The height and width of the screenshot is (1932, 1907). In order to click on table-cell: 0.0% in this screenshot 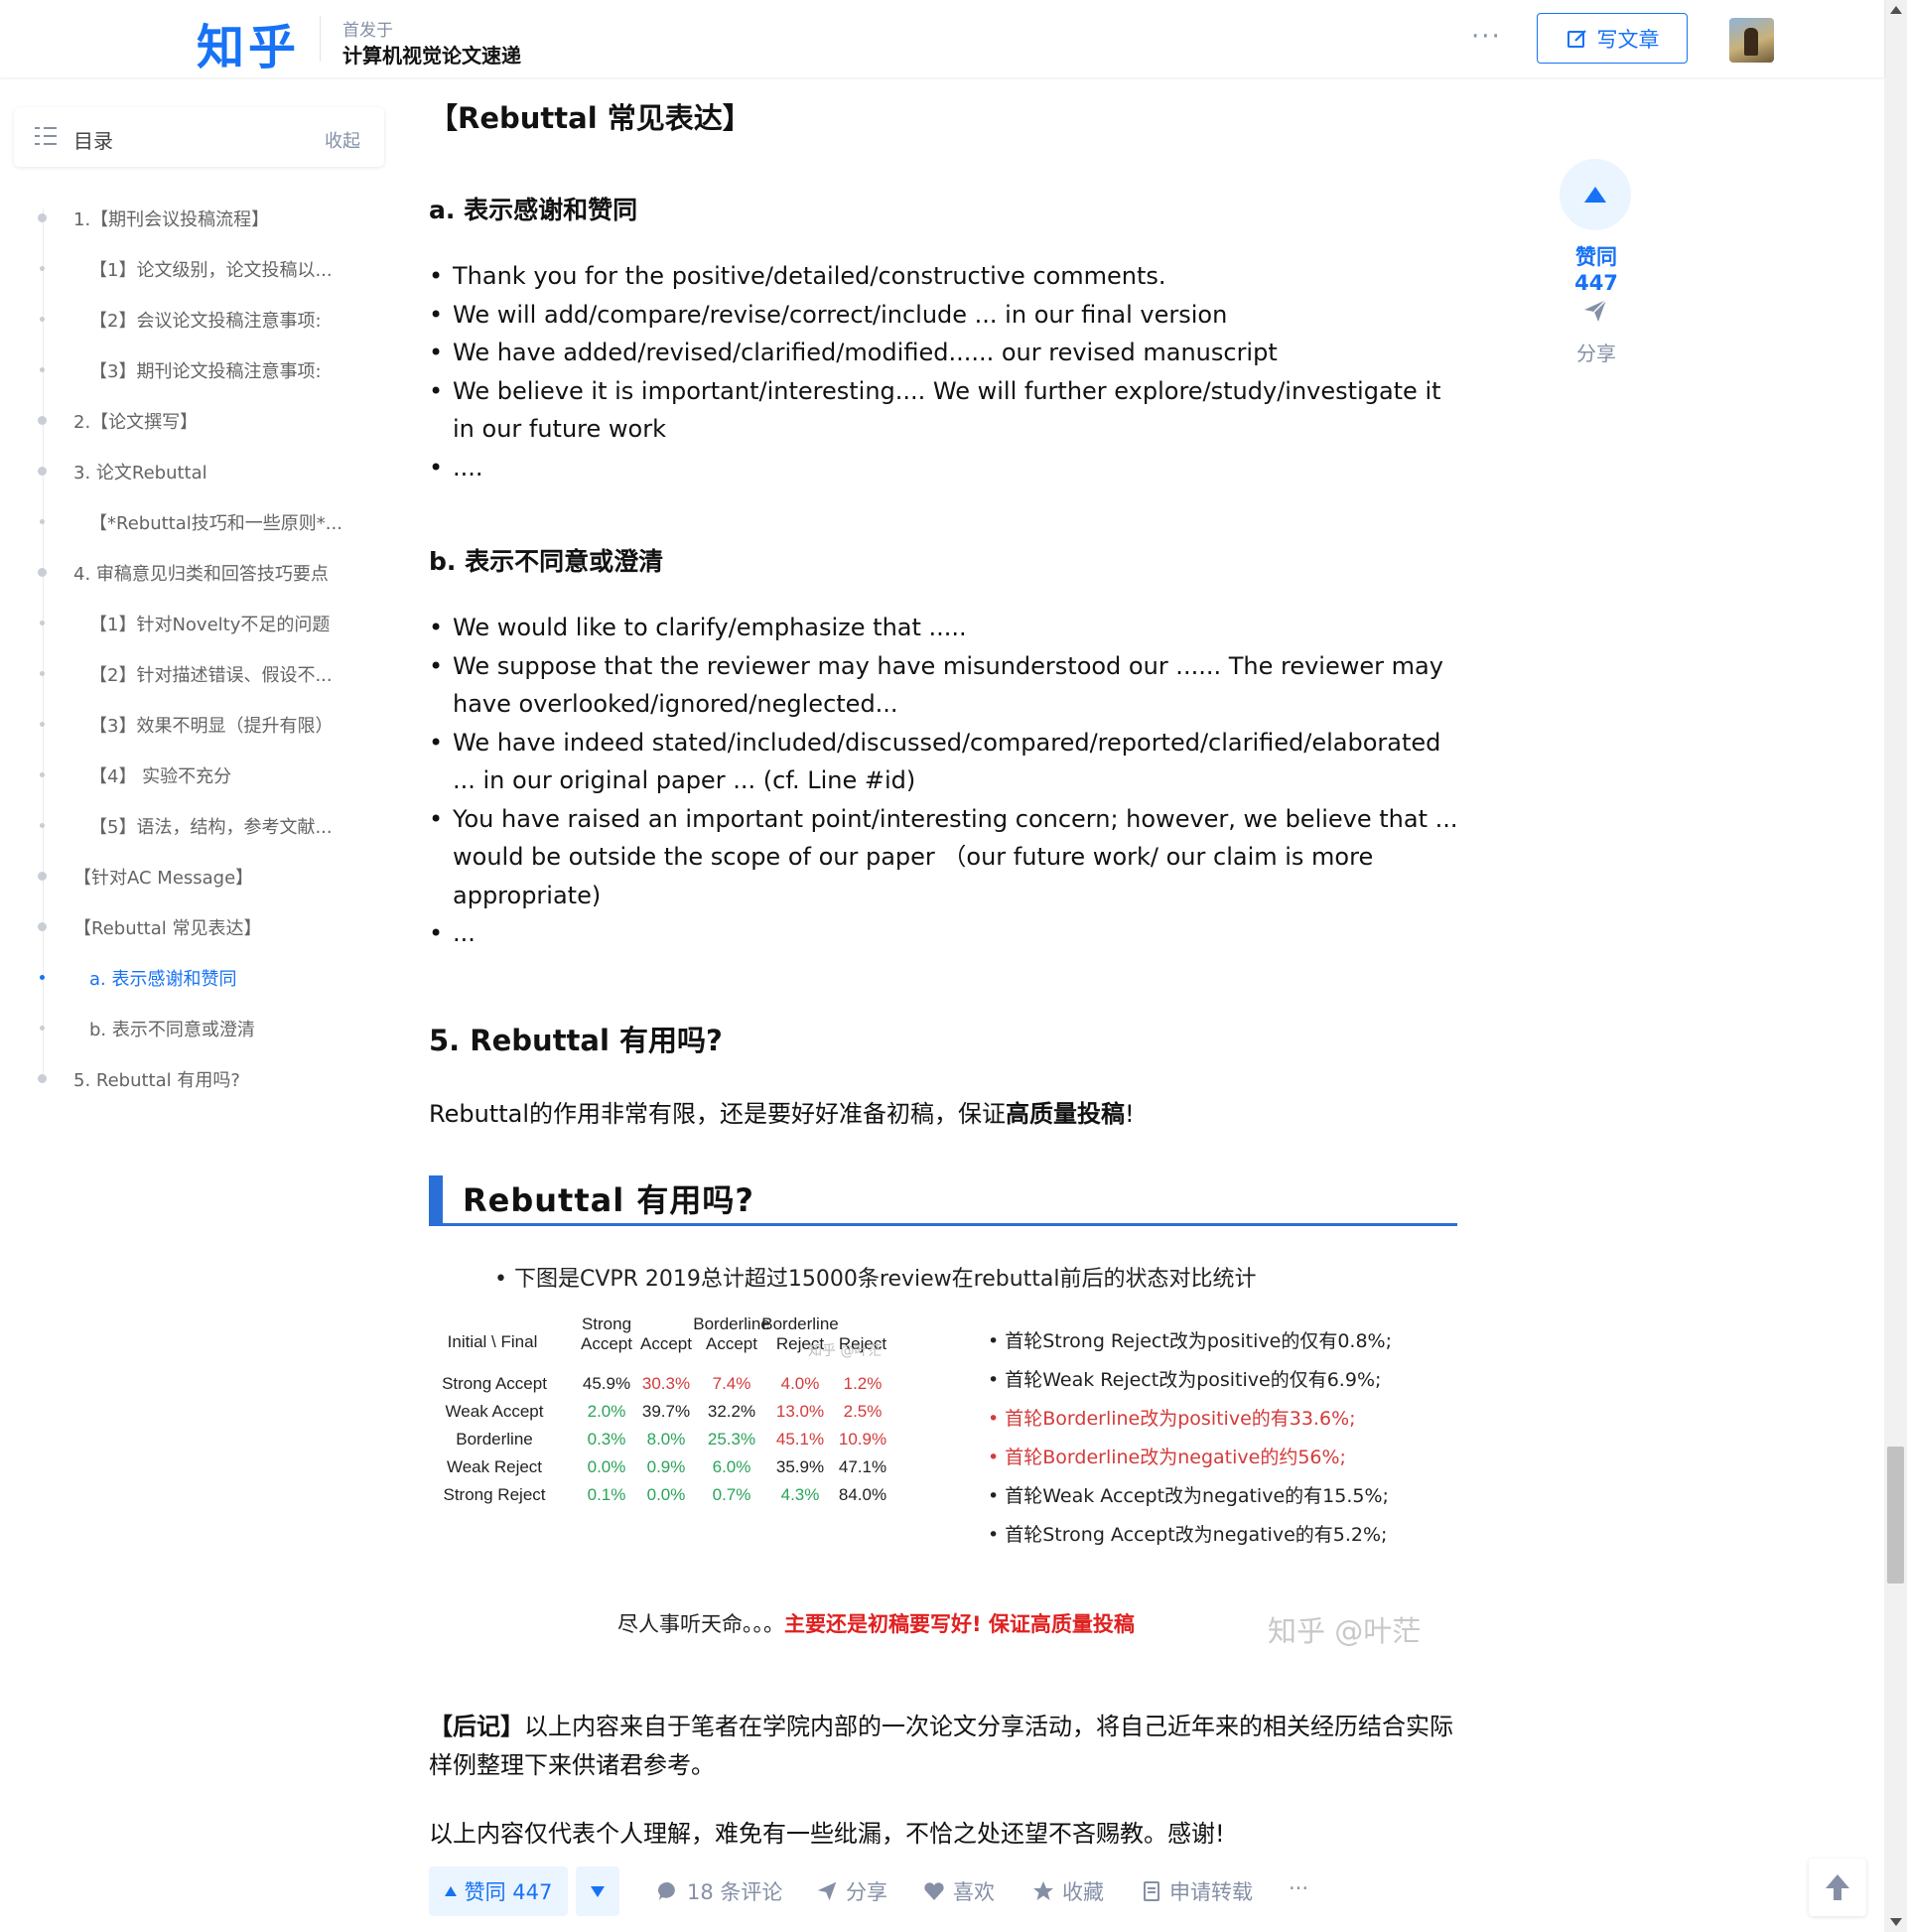, I will do `click(606, 1467)`.